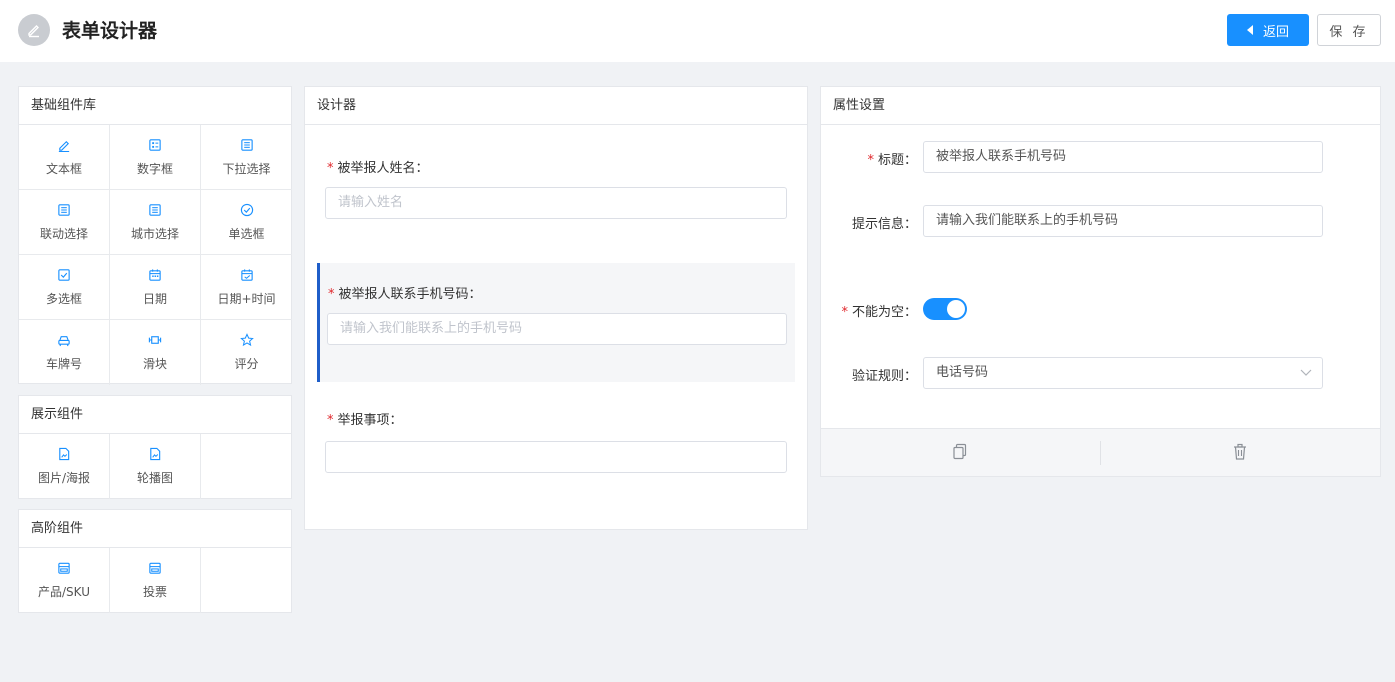  What do you see at coordinates (154, 364) in the screenshot?
I see `component-label: 滑块` at bounding box center [154, 364].